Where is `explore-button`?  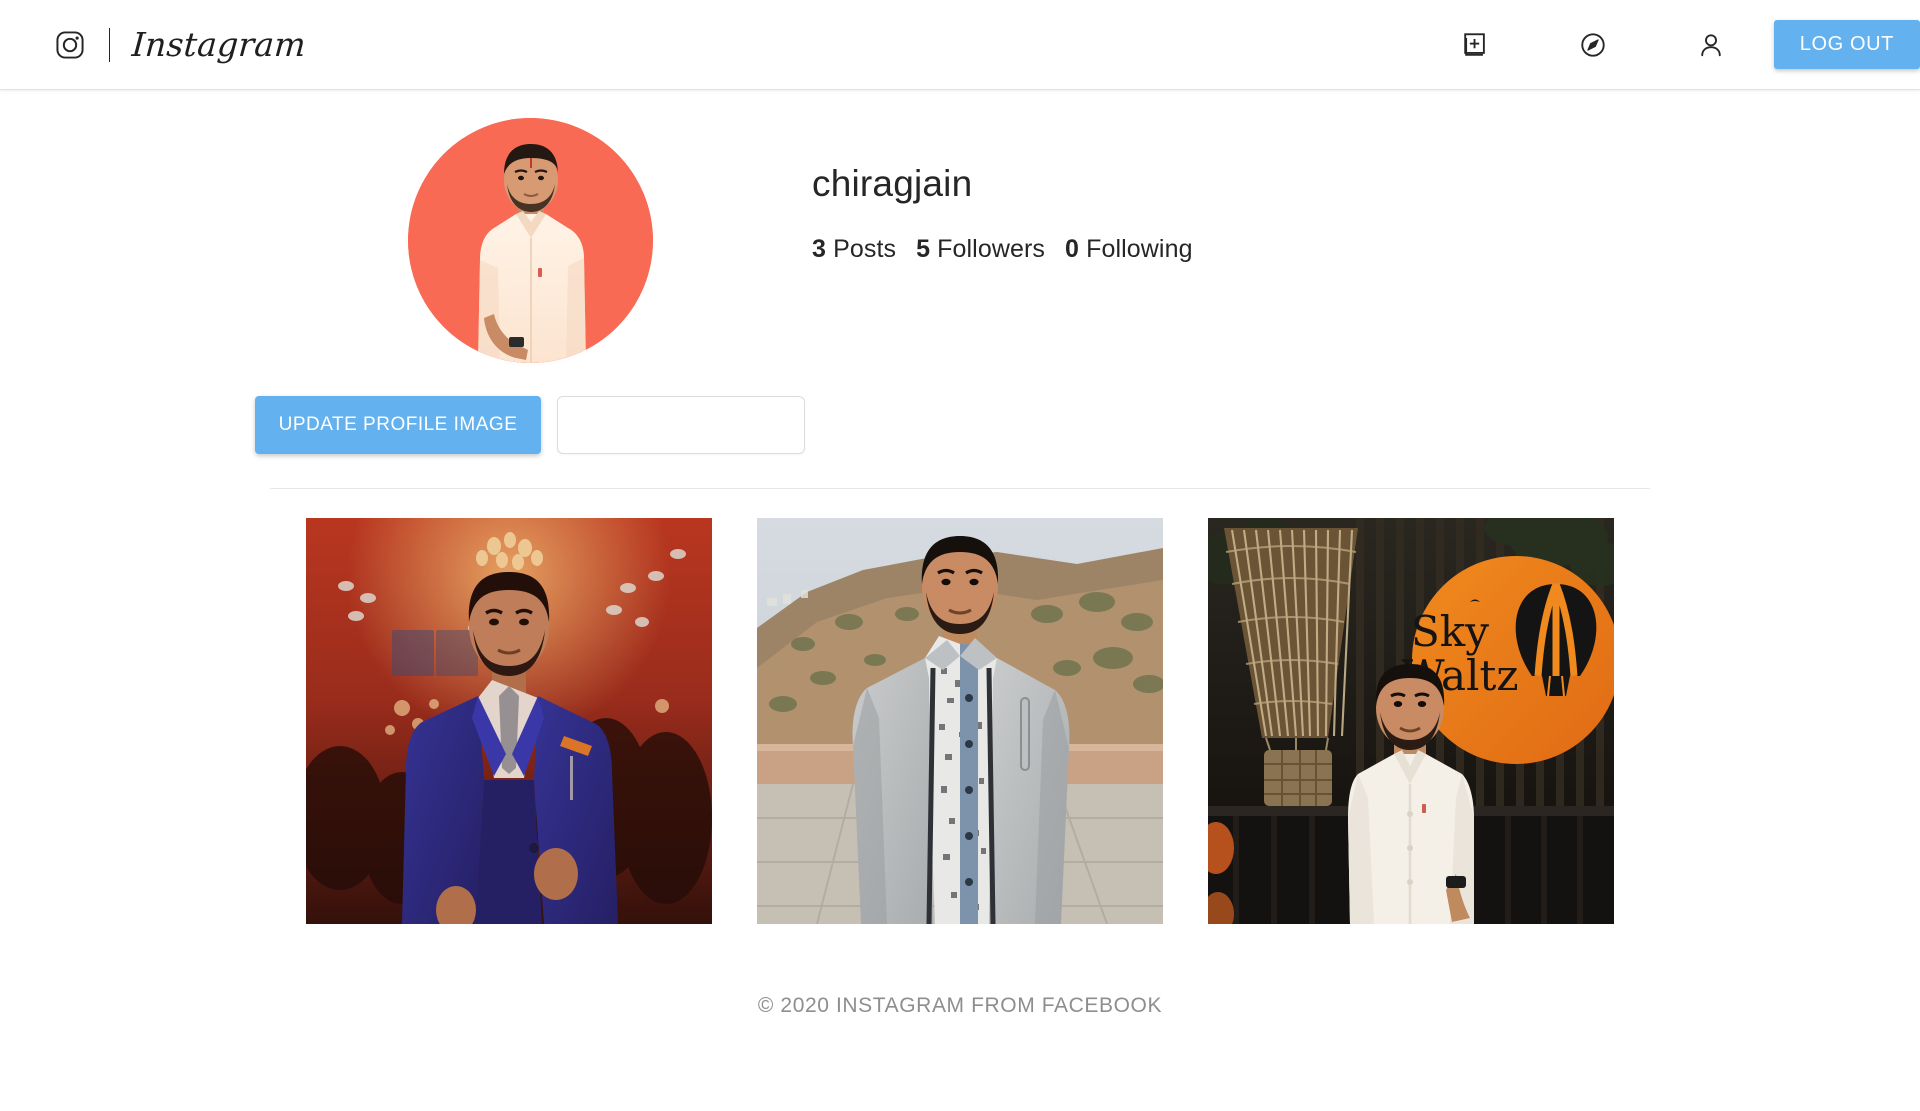
explore-button is located at coordinates (1593, 45).